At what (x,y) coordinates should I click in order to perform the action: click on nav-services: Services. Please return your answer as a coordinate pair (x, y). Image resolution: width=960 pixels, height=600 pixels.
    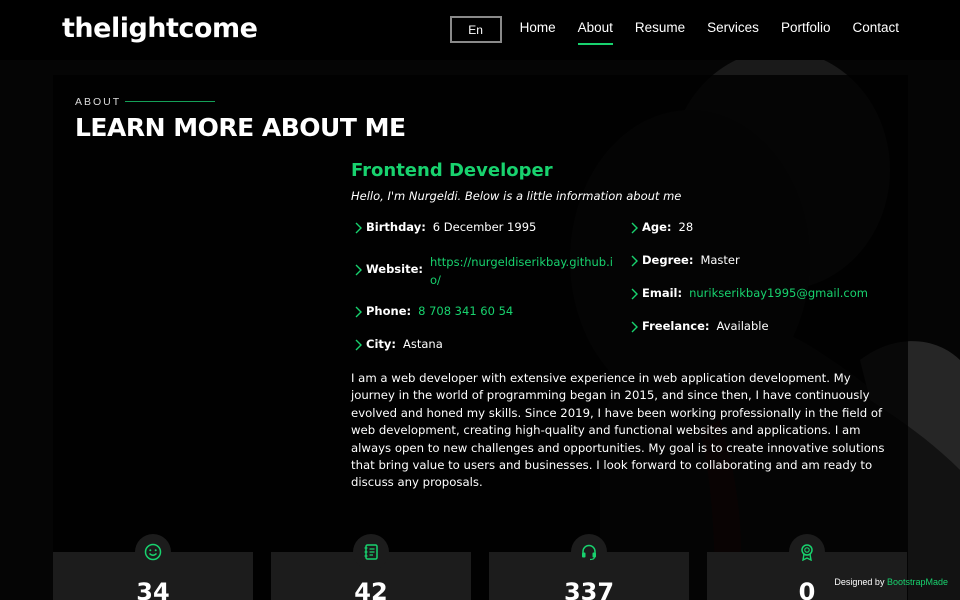
    Looking at the image, I should click on (733, 29).